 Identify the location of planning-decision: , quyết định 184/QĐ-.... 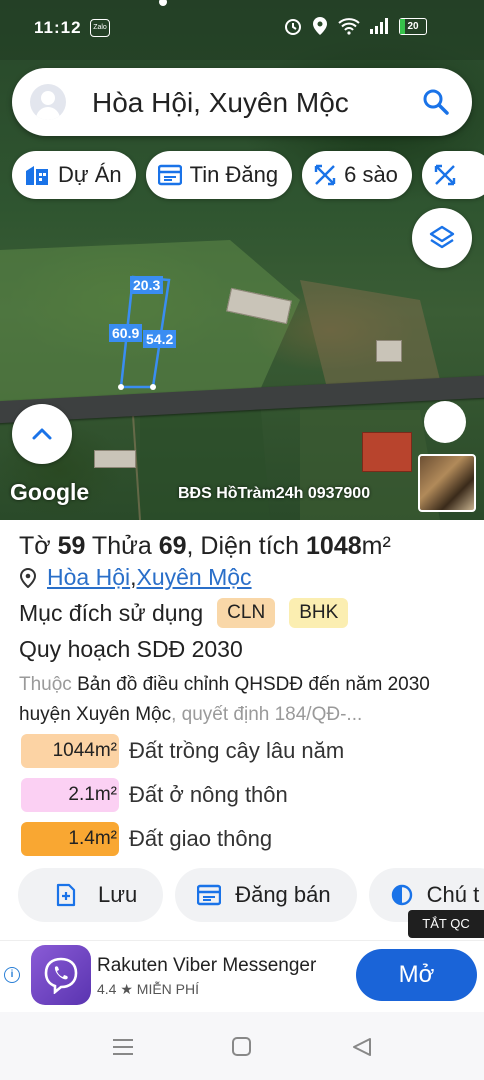
(267, 714).